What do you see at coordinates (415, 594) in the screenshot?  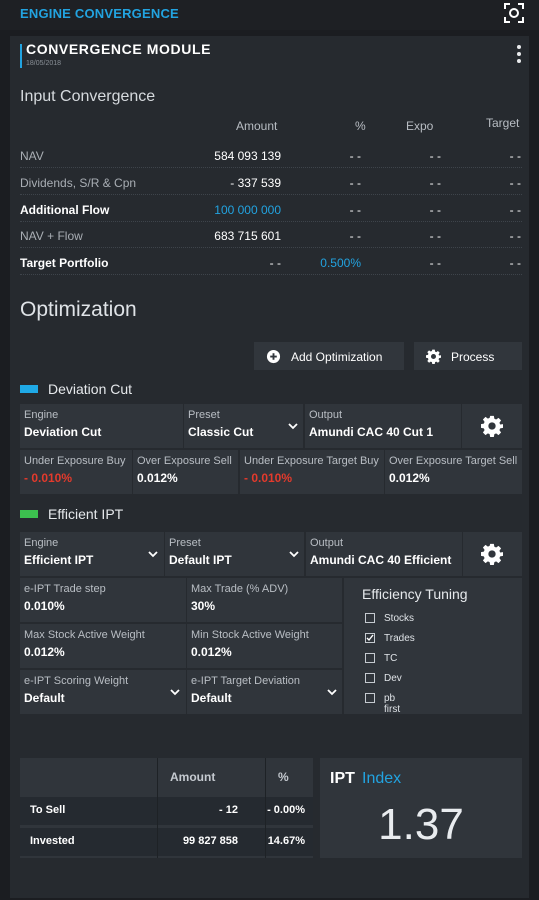 I see `efficiency-tuning-title: Efficiency Tuning` at bounding box center [415, 594].